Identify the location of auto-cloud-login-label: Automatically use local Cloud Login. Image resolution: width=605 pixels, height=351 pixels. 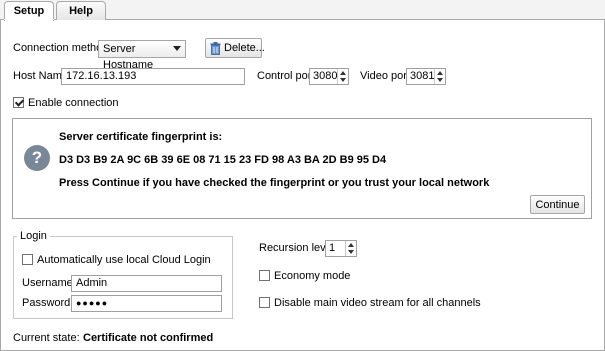
(124, 260).